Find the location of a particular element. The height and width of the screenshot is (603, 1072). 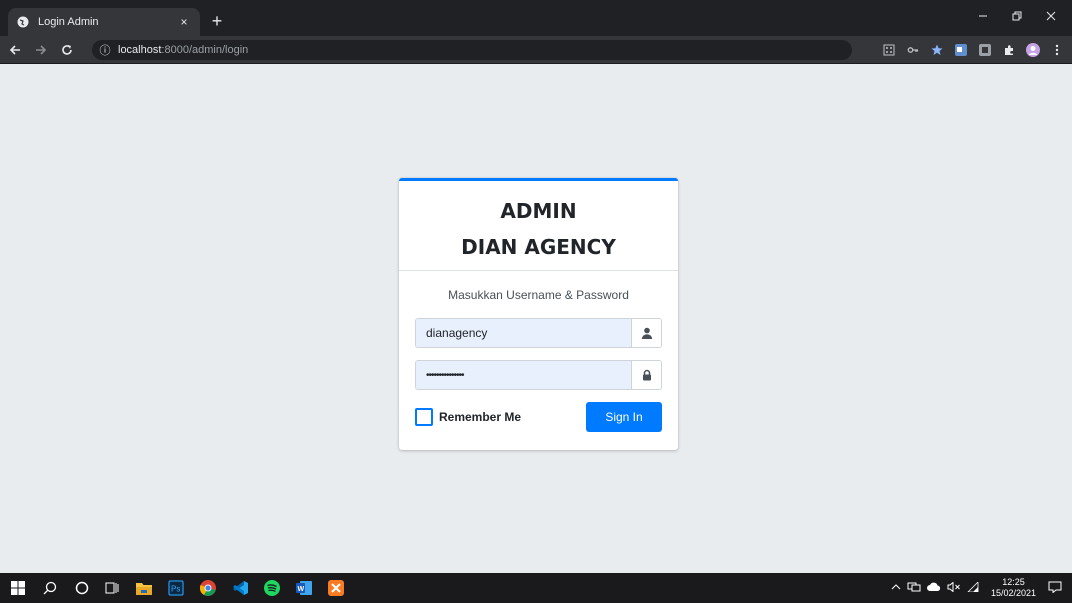

password-input is located at coordinates (523, 375).